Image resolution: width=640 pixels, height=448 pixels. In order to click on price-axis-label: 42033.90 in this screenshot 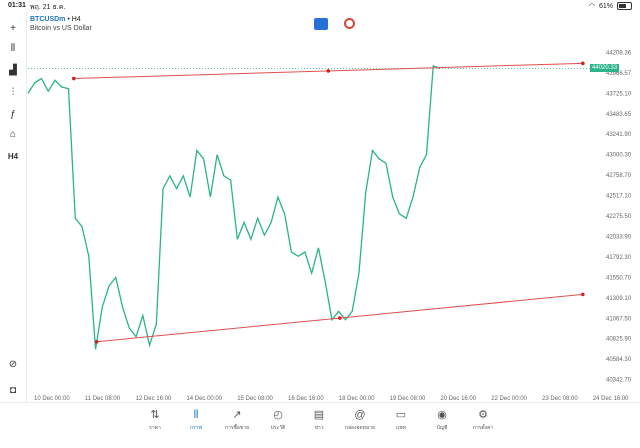, I will do `click(619, 237)`.